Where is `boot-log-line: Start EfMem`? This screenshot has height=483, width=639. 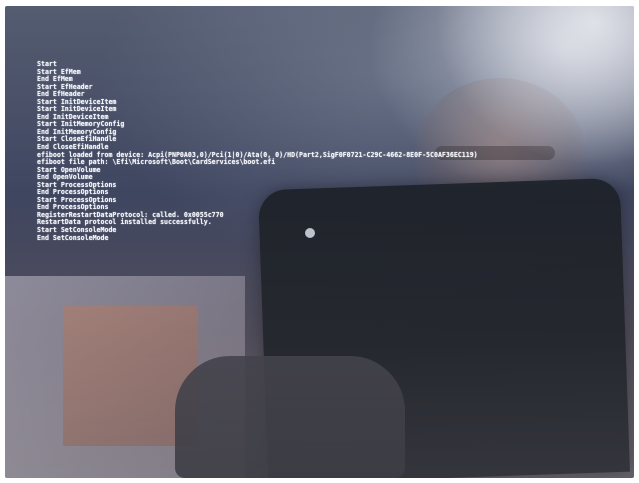 boot-log-line: Start EfMem is located at coordinates (59, 71).